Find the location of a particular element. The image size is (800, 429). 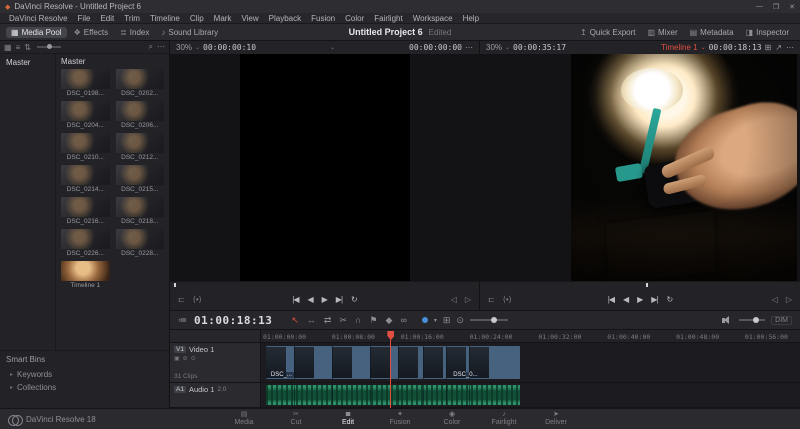

timeline-timecode: 01:00:18:13 is located at coordinates (233, 320).